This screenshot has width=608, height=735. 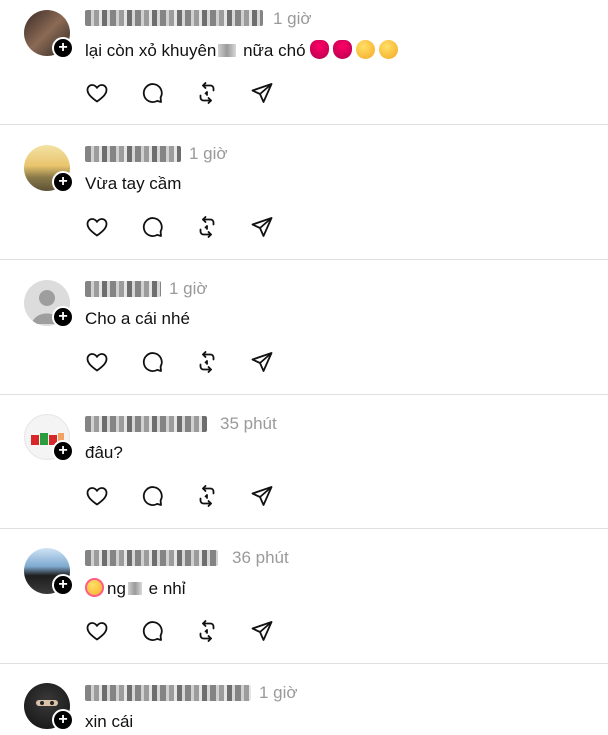 What do you see at coordinates (133, 183) in the screenshot?
I see `comment-text: Vừa tay cầm` at bounding box center [133, 183].